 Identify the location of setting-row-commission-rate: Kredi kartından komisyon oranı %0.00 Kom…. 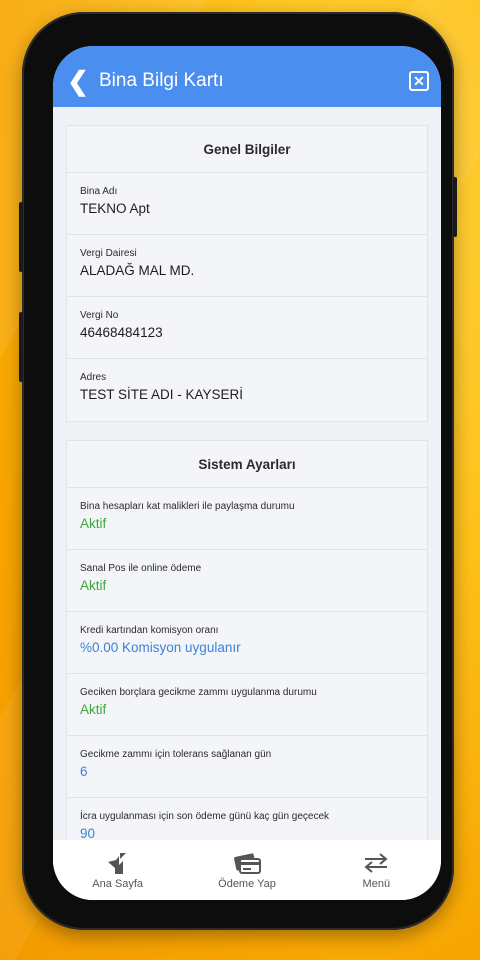
(247, 643).